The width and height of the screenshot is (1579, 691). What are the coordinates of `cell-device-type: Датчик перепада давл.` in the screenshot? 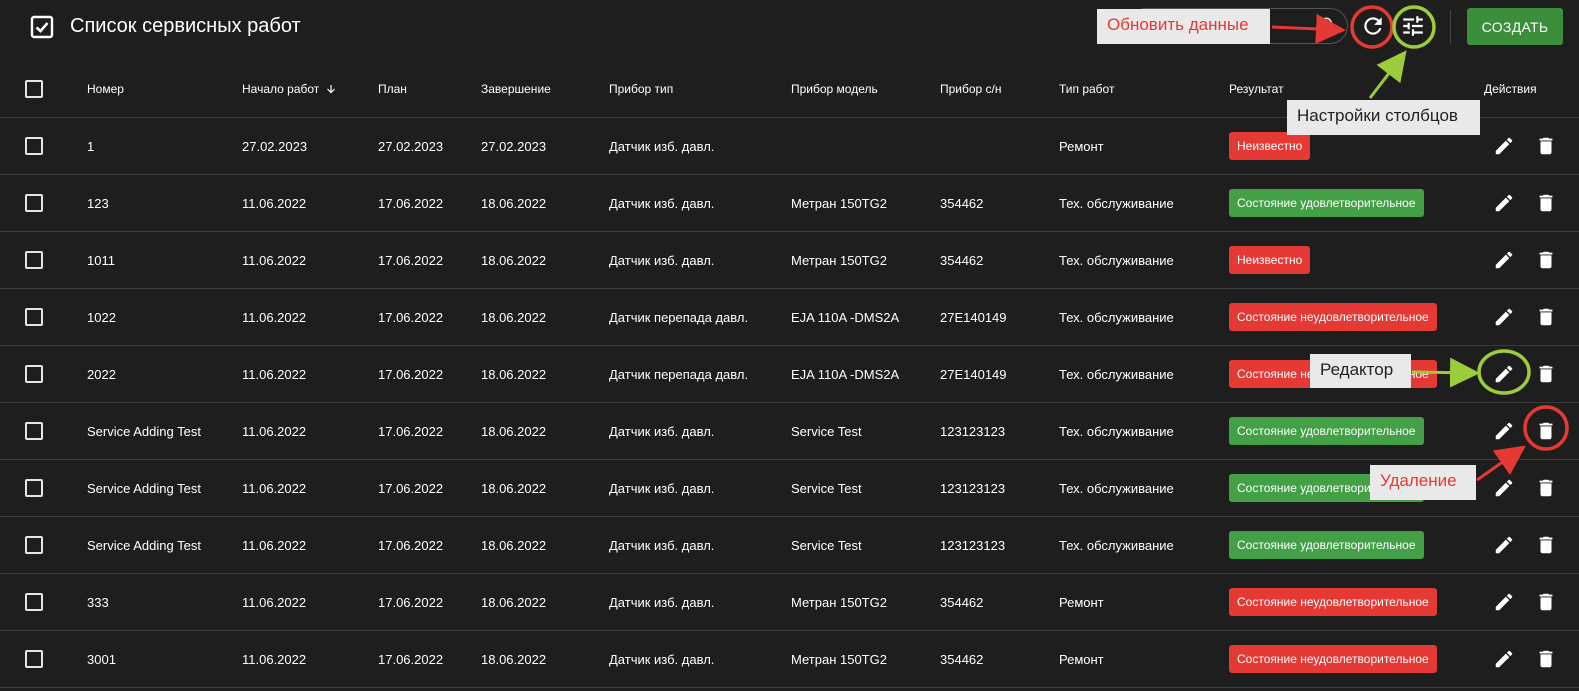 It's located at (679, 317).